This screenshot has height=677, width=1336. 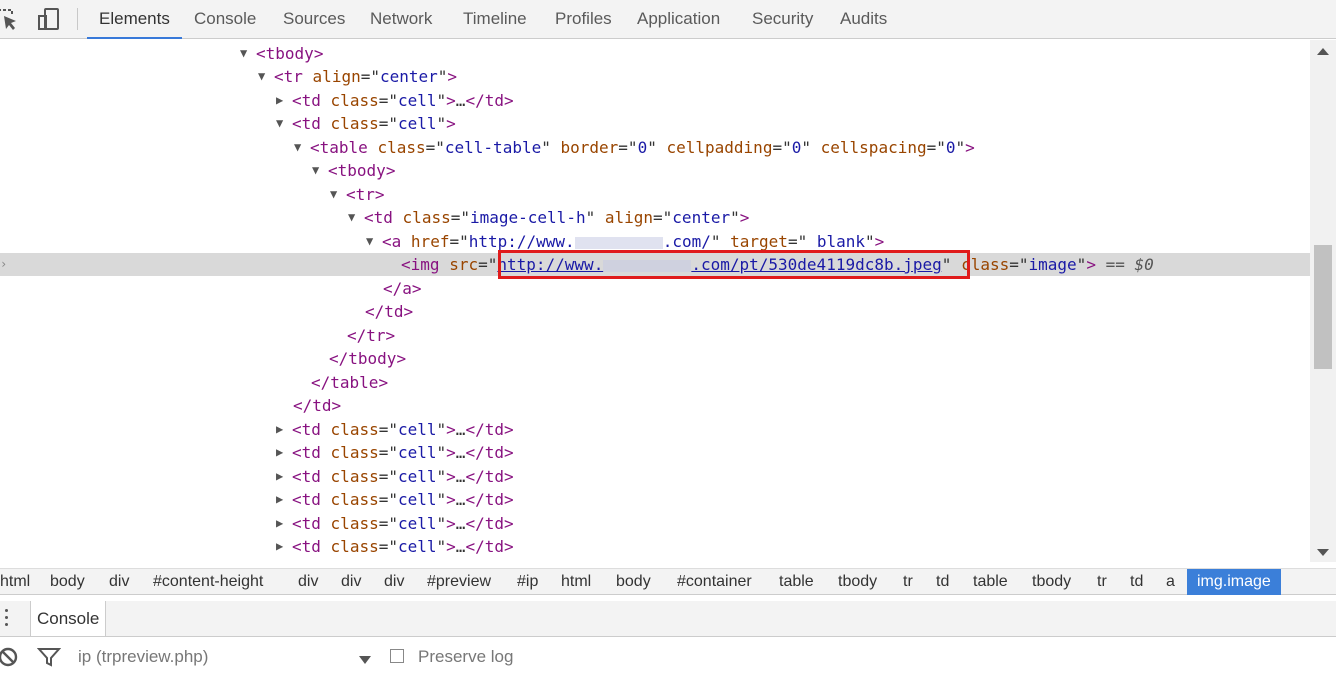 I want to click on dom-node: ▼ <td class="cell">, so click(x=655, y=123).